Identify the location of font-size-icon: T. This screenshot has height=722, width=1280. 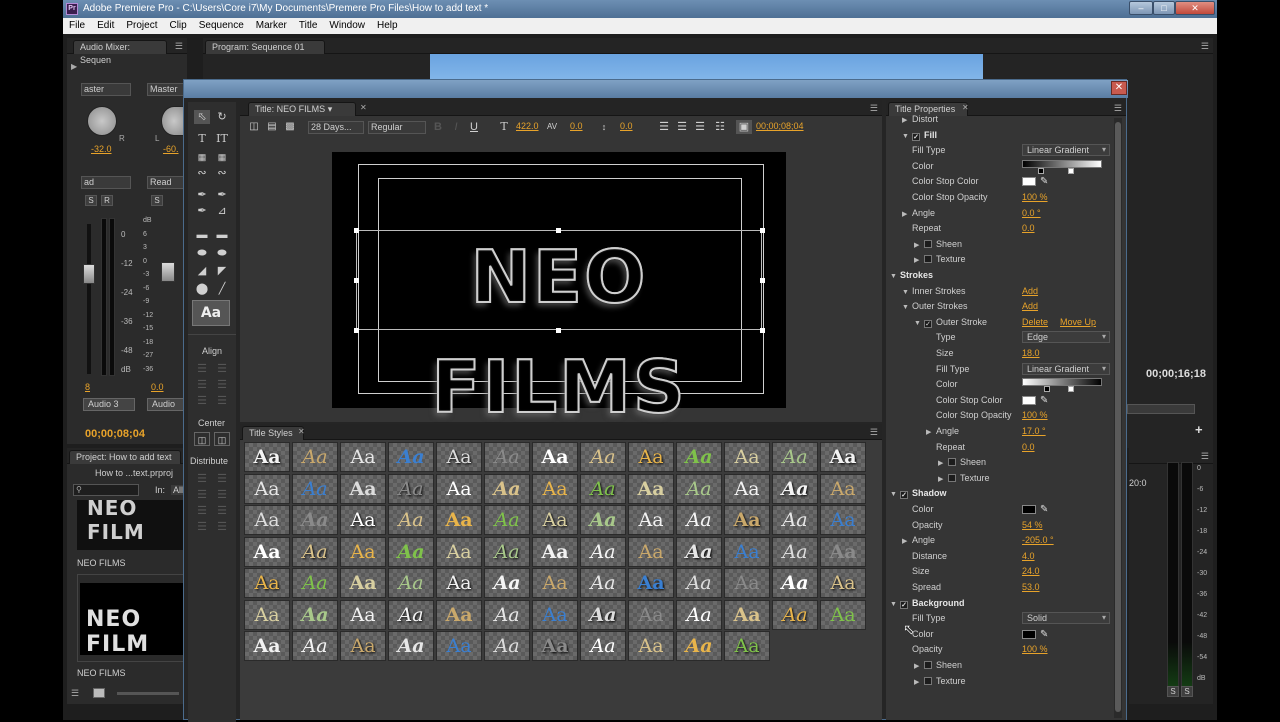
(504, 127).